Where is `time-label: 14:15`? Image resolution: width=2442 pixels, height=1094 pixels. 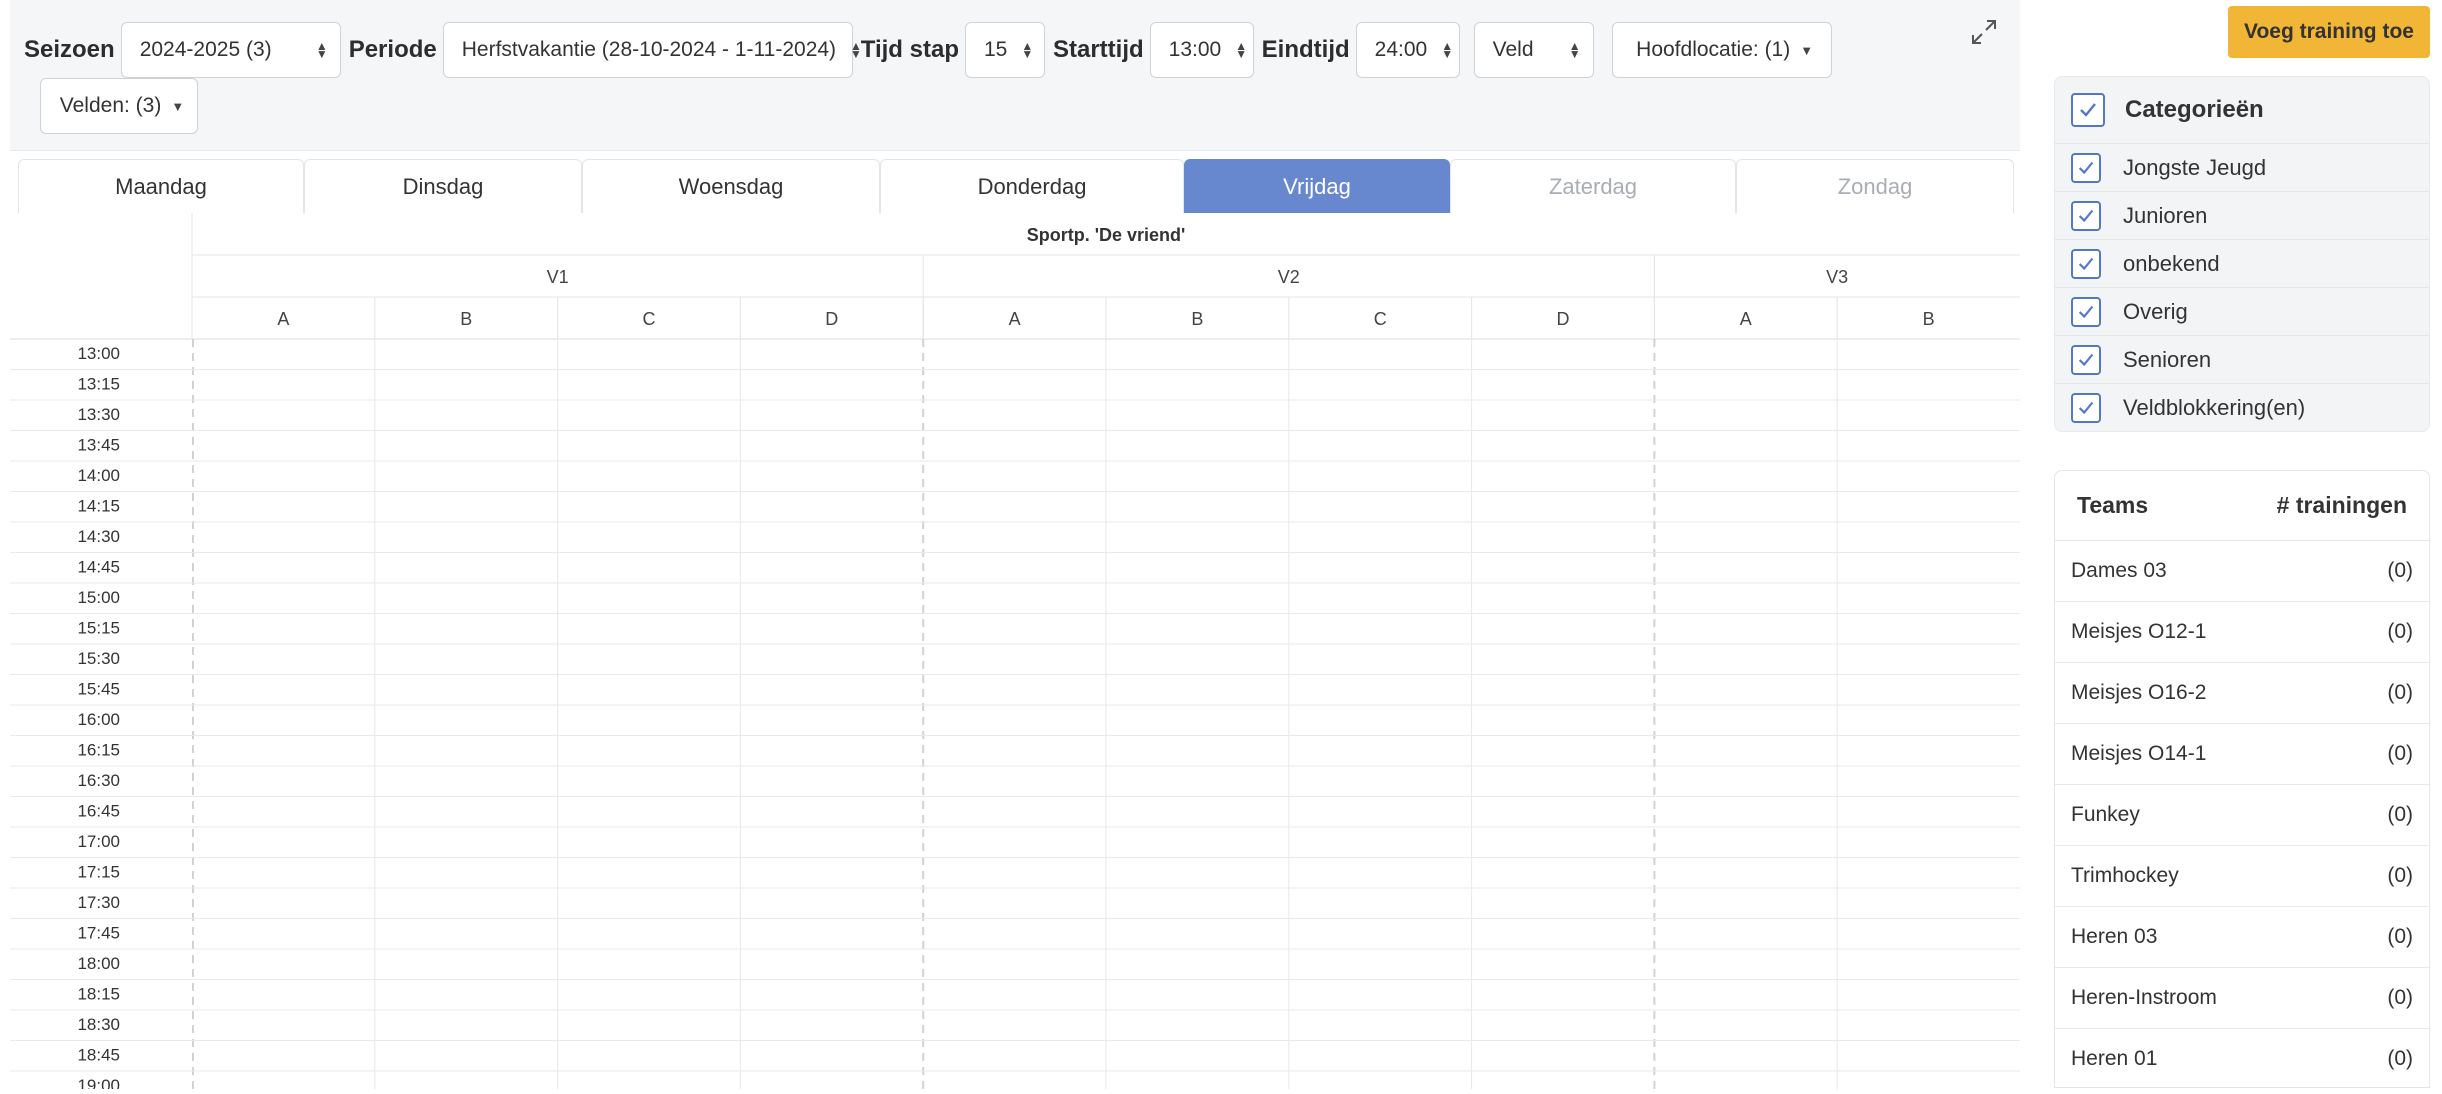 time-label: 14:15 is located at coordinates (98, 506).